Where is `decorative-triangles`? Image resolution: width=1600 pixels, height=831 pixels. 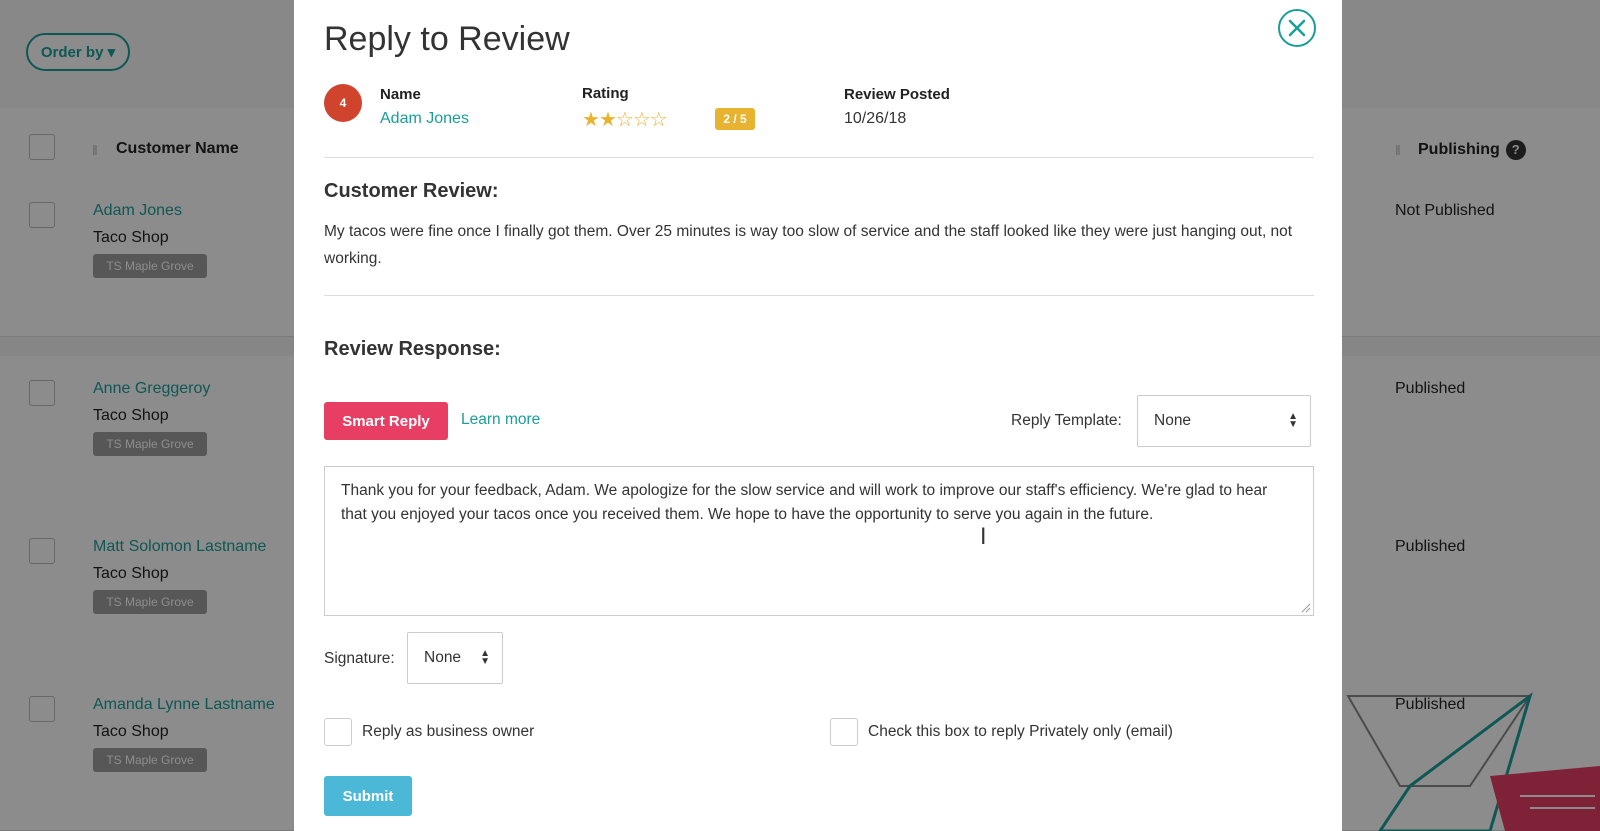 decorative-triangles is located at coordinates (1473, 761).